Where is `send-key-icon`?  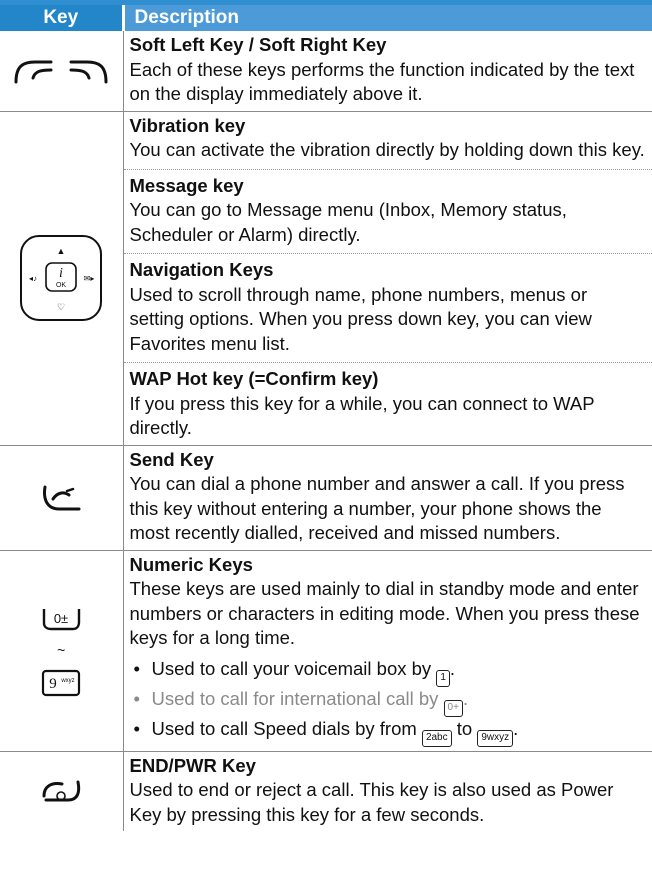
send-key-icon is located at coordinates (62, 497).